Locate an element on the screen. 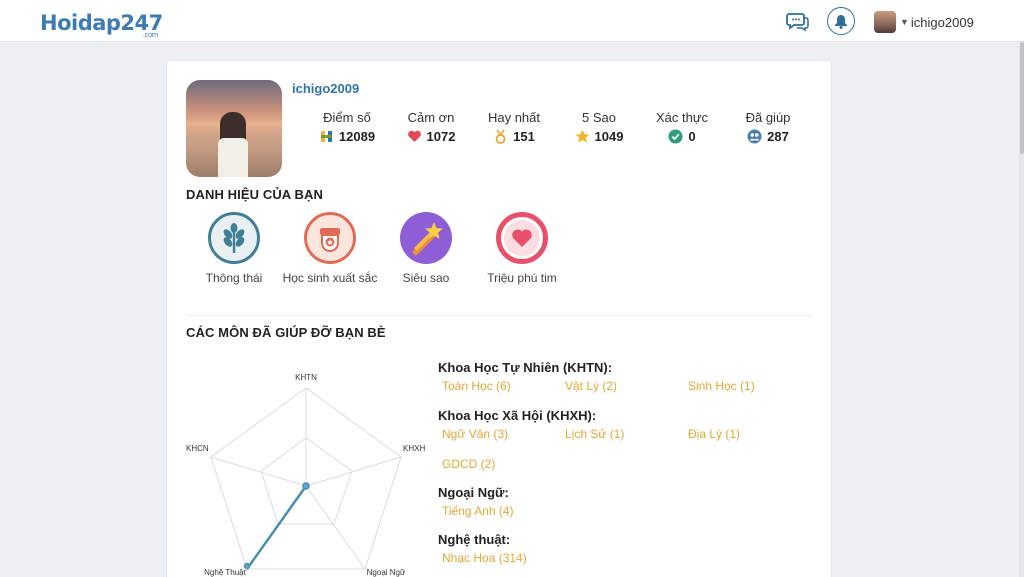  badge-sieu-sao: Siêu sao is located at coordinates (426, 249).